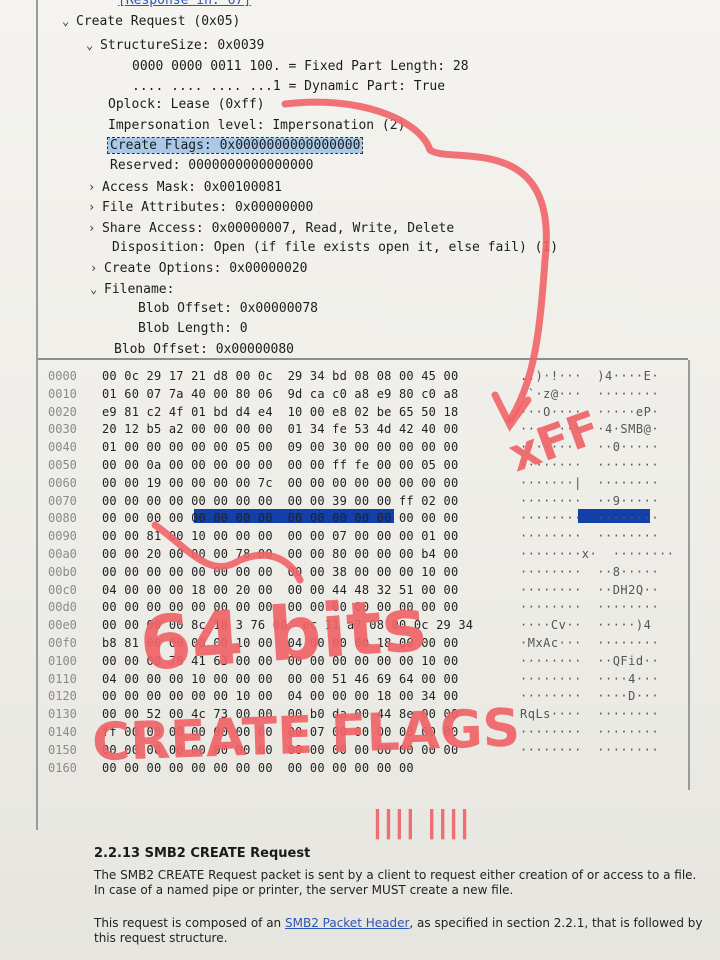 This screenshot has width=720, height=960. Describe the element at coordinates (62, 482) in the screenshot. I see `hex-offset: 0060` at that location.